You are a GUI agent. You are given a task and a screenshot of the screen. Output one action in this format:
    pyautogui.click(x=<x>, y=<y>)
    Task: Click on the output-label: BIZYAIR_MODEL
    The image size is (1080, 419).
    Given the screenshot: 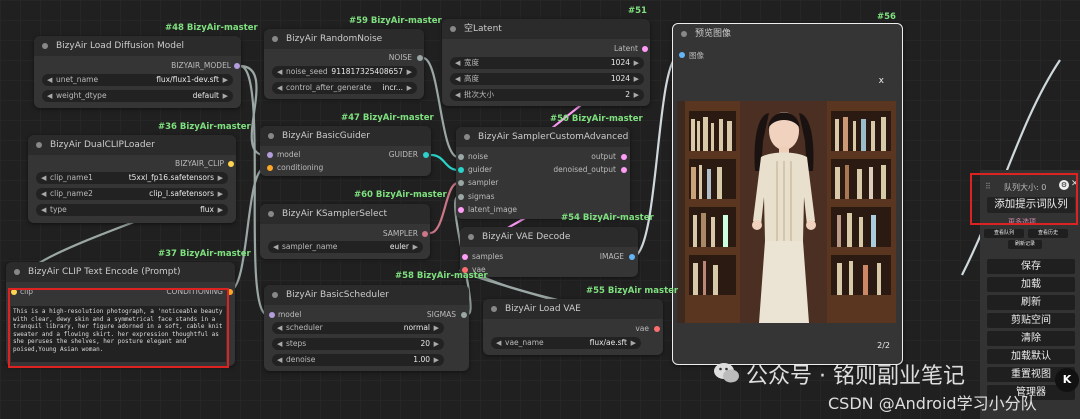 What is the action you would take?
    pyautogui.click(x=201, y=65)
    